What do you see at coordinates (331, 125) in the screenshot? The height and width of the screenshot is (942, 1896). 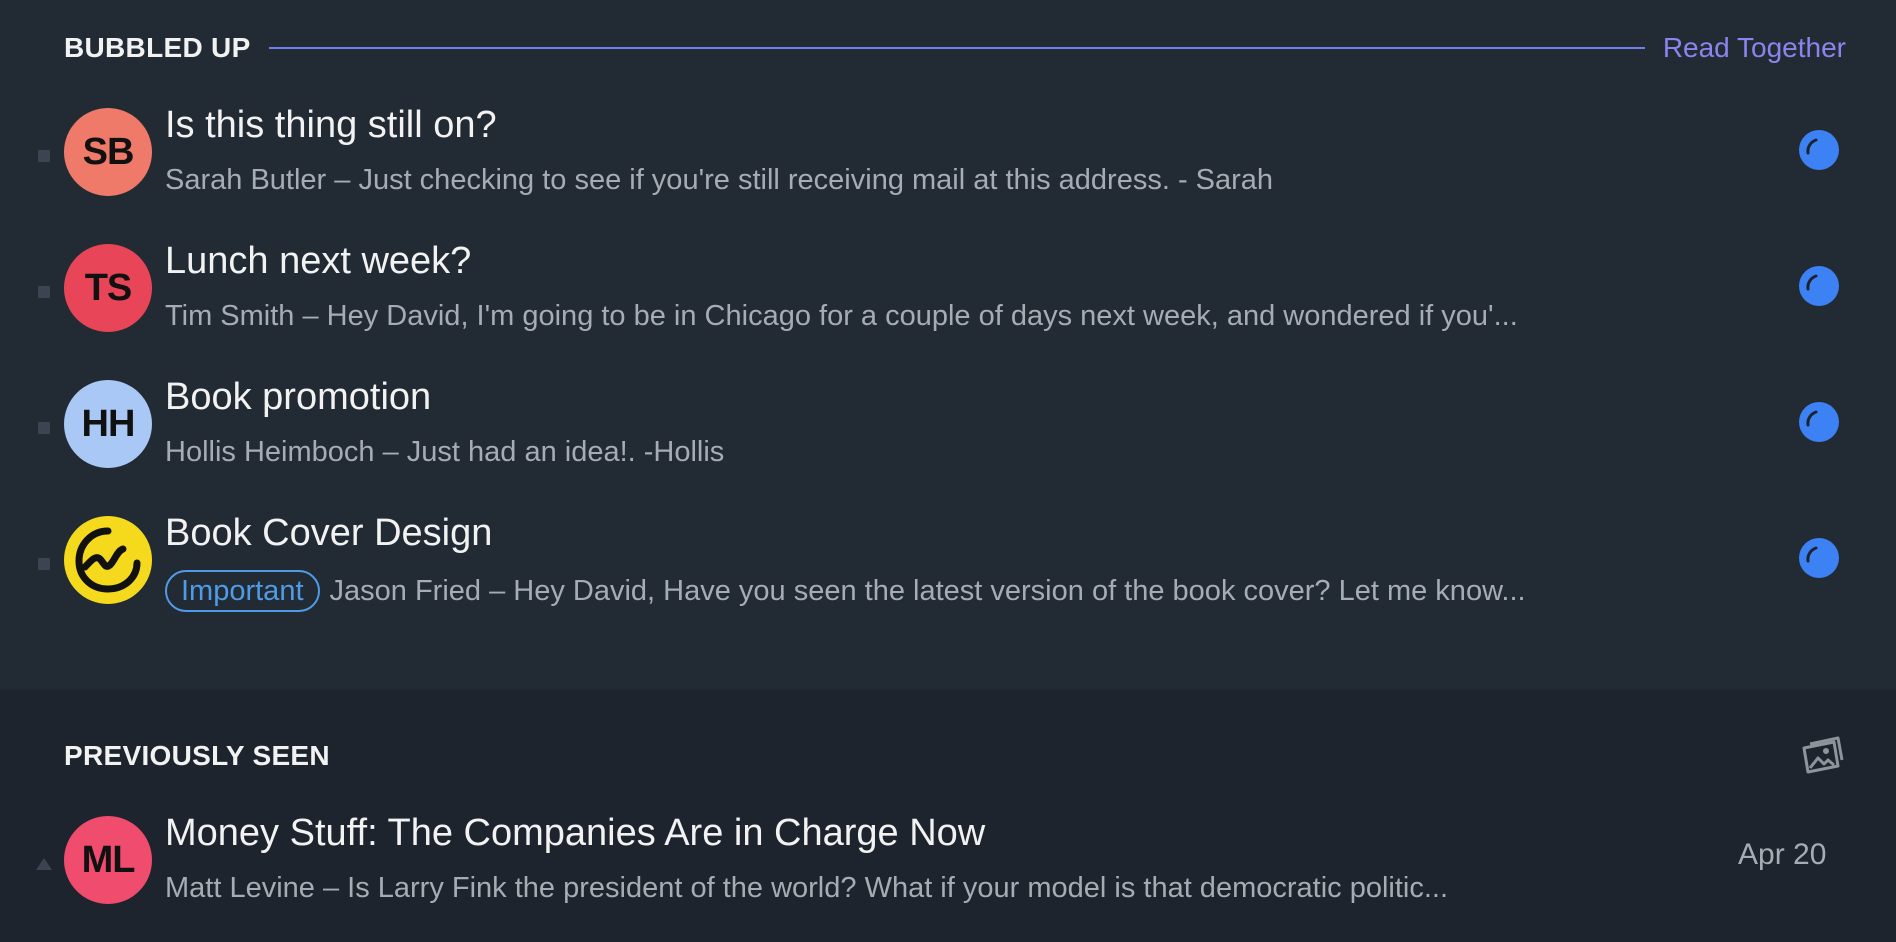 I see `email-subject: Is this thing still on?` at bounding box center [331, 125].